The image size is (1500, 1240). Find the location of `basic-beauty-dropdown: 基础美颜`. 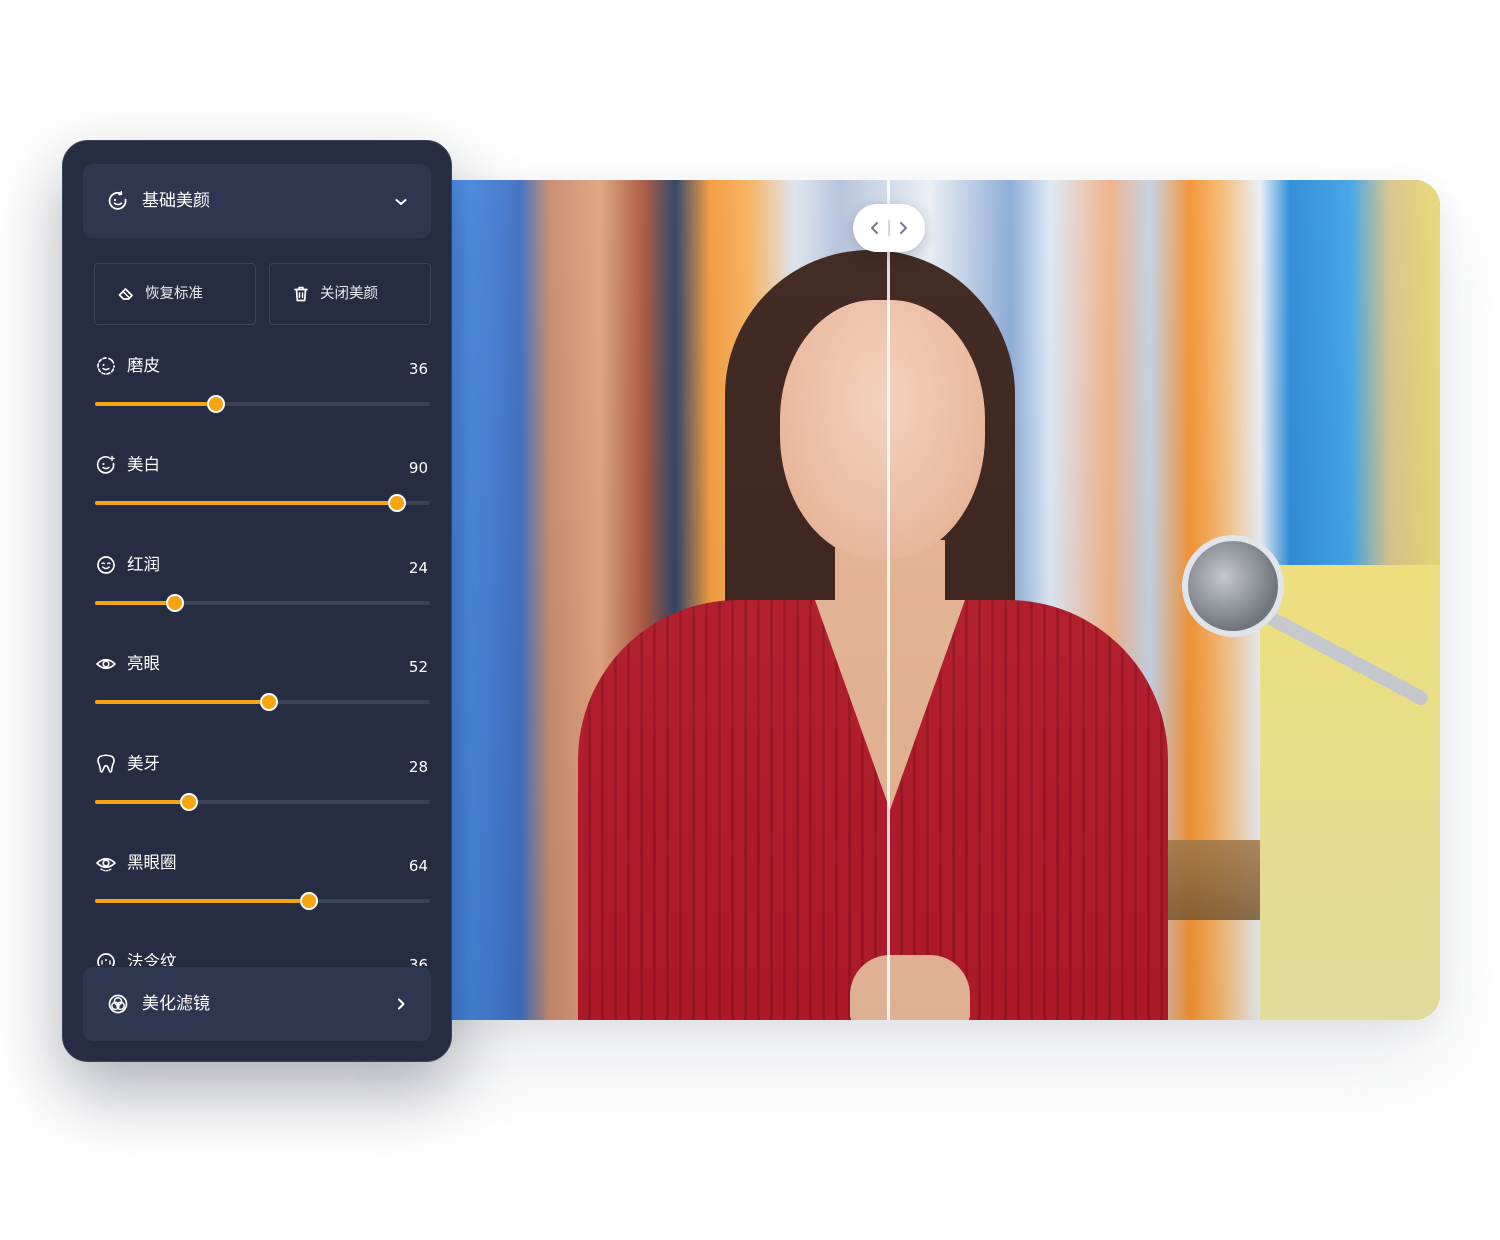

basic-beauty-dropdown: 基础美颜 is located at coordinates (257, 201).